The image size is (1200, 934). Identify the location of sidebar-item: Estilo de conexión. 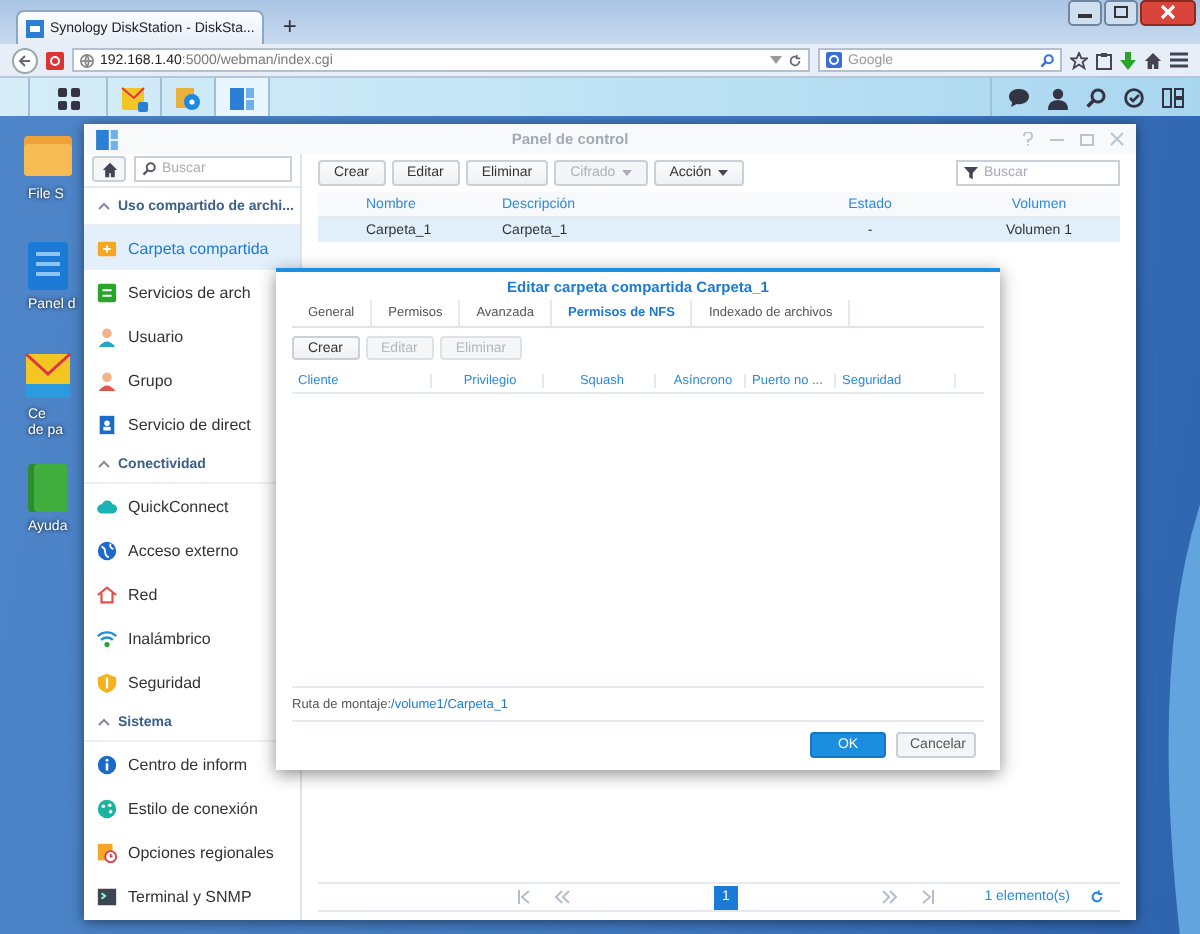
(192, 808).